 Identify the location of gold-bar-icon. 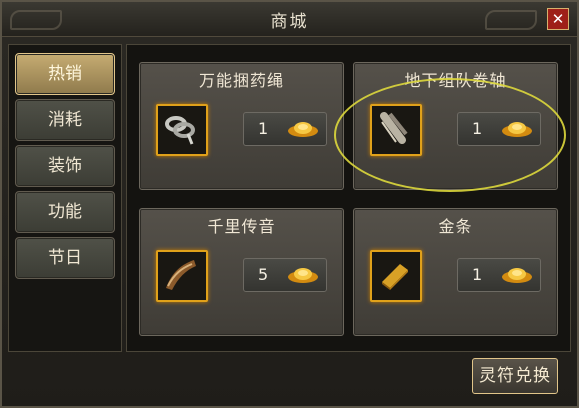
(395, 277).